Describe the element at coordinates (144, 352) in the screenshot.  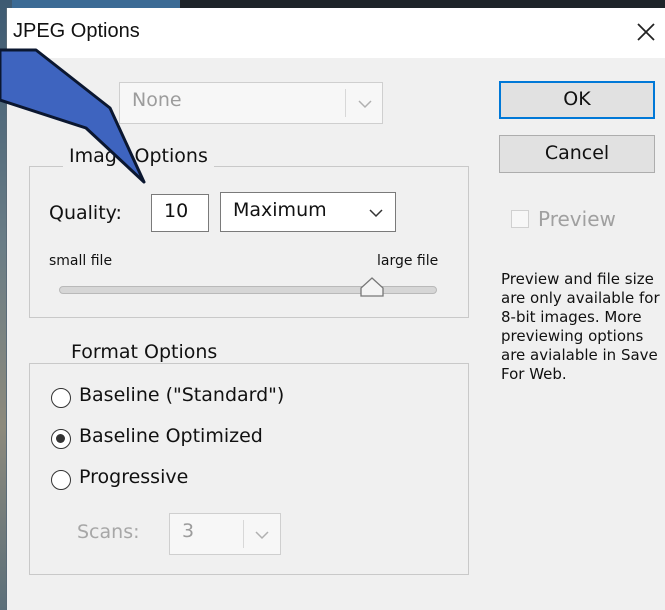
I see `format-options-legend: Format Options` at that location.